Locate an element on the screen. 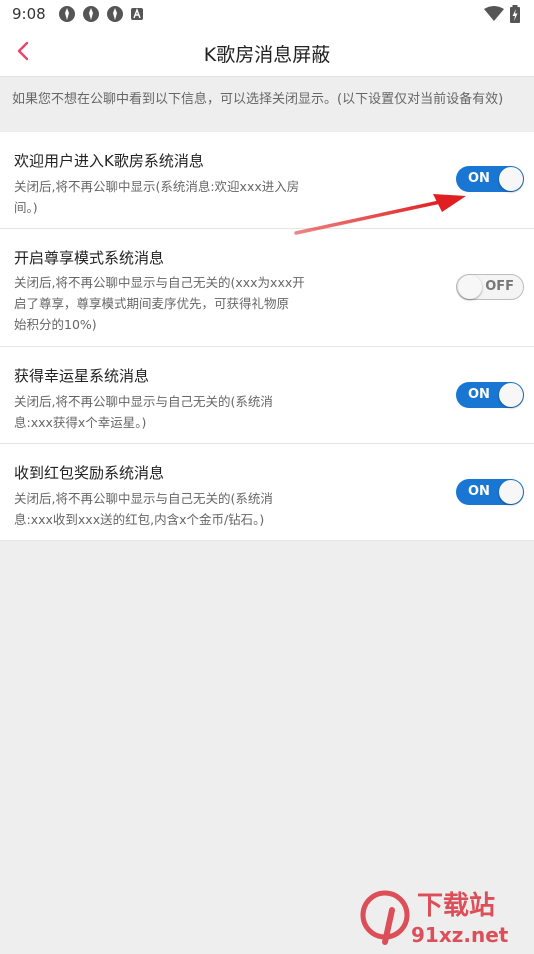 This screenshot has width=534, height=954. toggle-red-packet: ON is located at coordinates (490, 492).